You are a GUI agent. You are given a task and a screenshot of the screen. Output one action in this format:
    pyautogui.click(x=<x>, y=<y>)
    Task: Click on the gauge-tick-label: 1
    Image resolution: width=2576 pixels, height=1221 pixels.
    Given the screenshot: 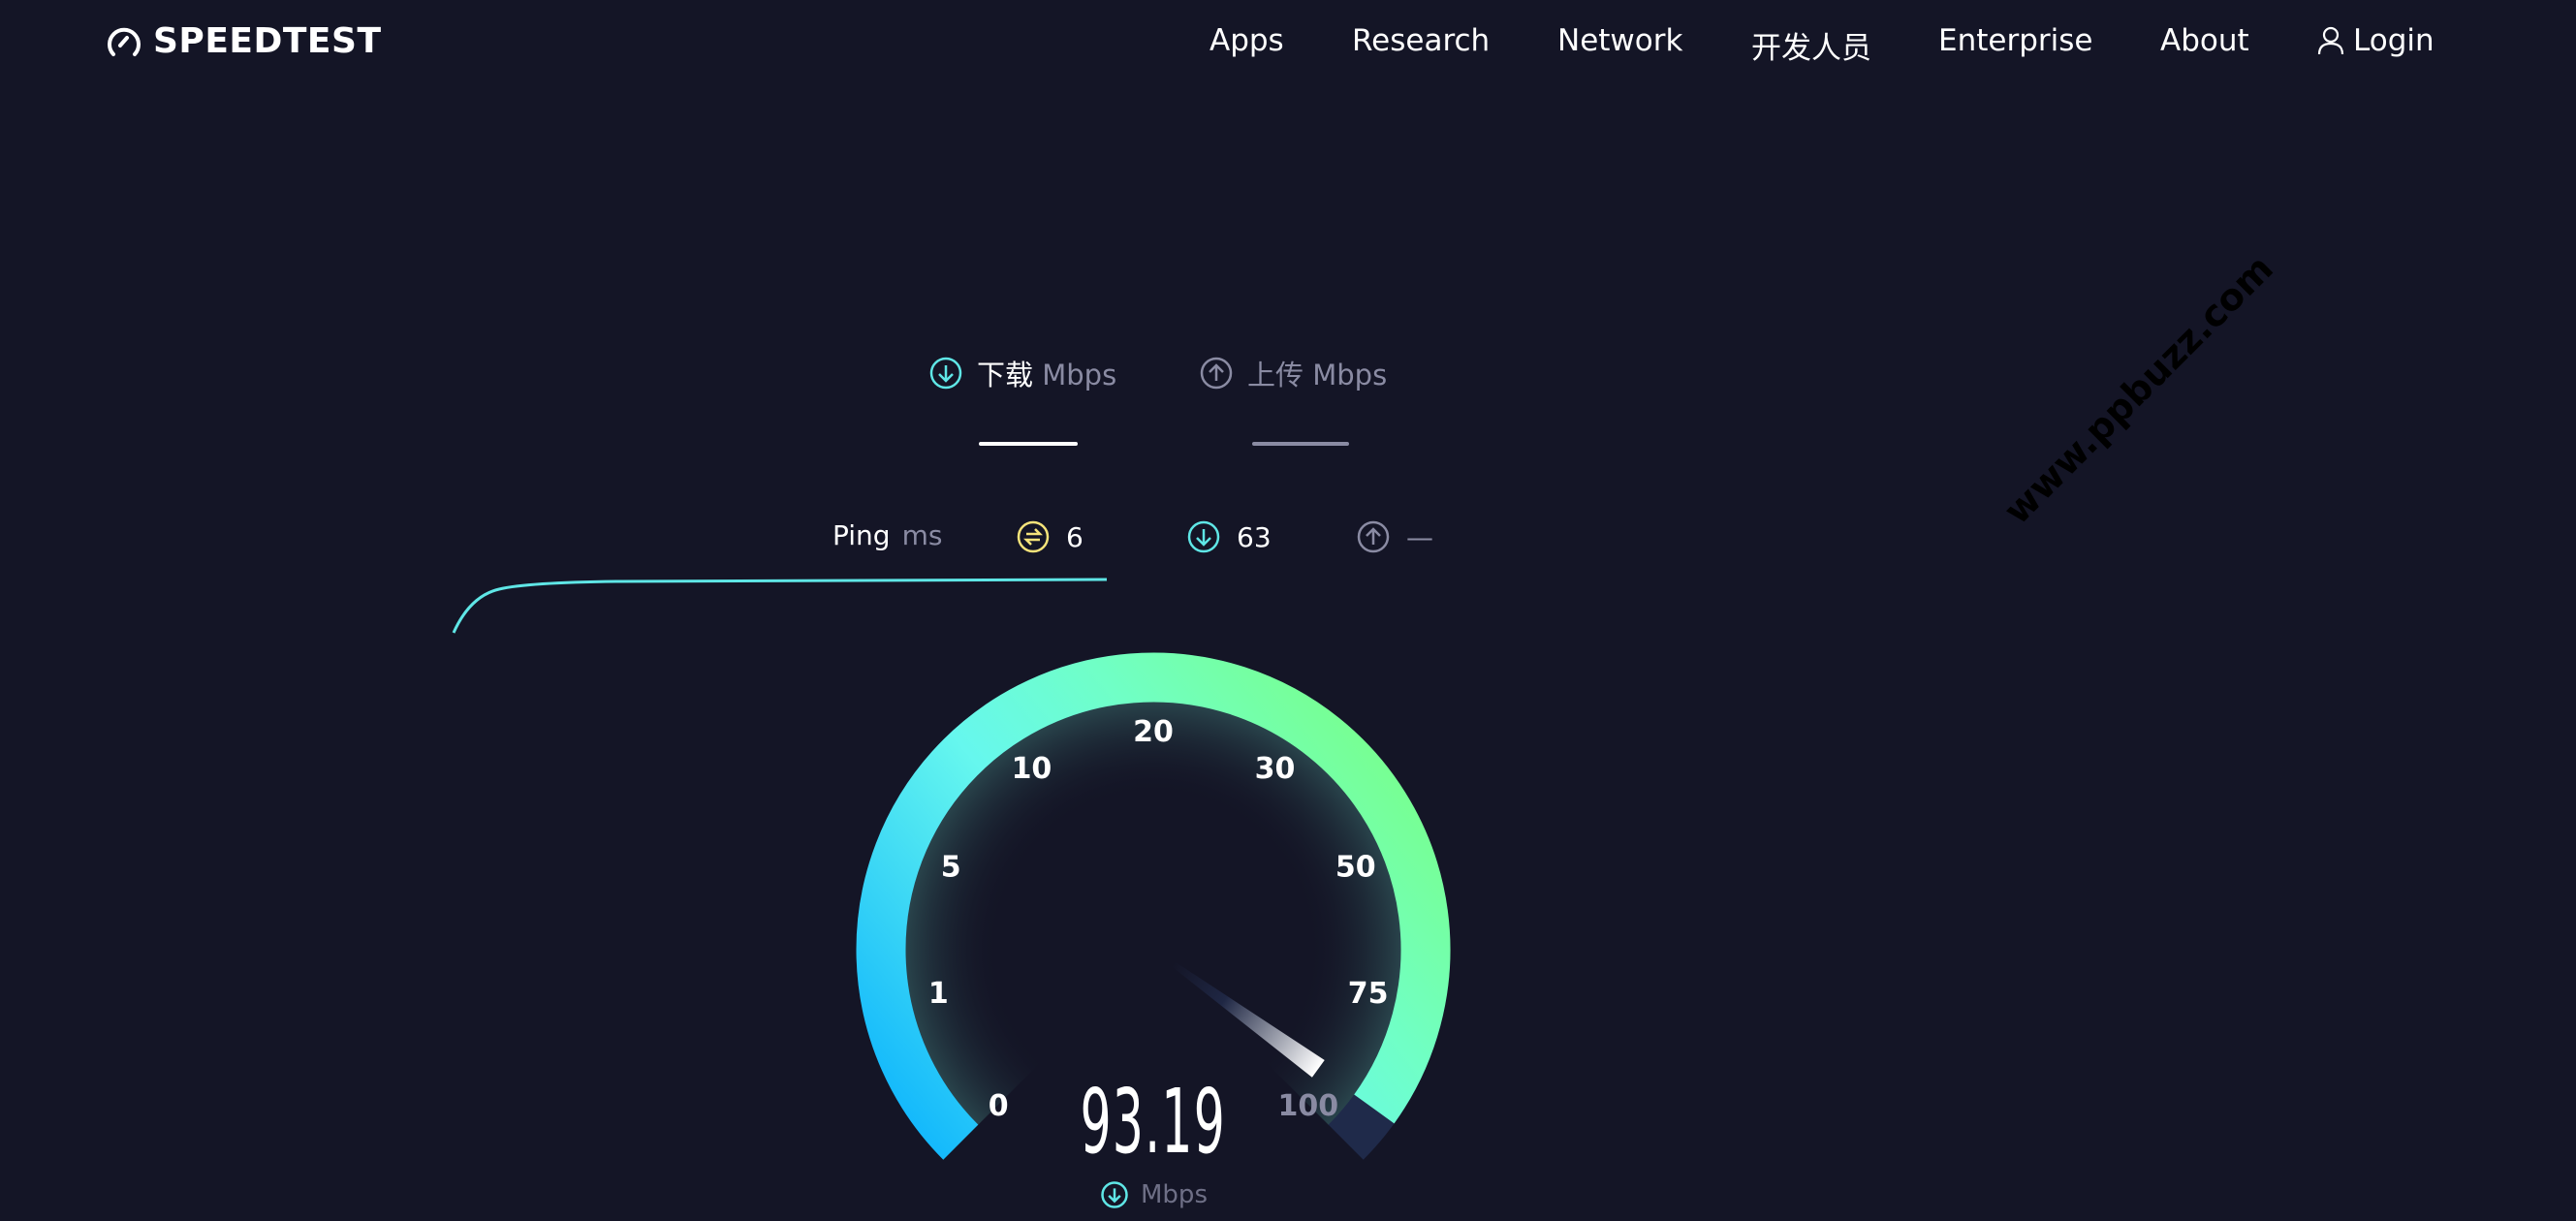 What is the action you would take?
    pyautogui.click(x=938, y=994)
    